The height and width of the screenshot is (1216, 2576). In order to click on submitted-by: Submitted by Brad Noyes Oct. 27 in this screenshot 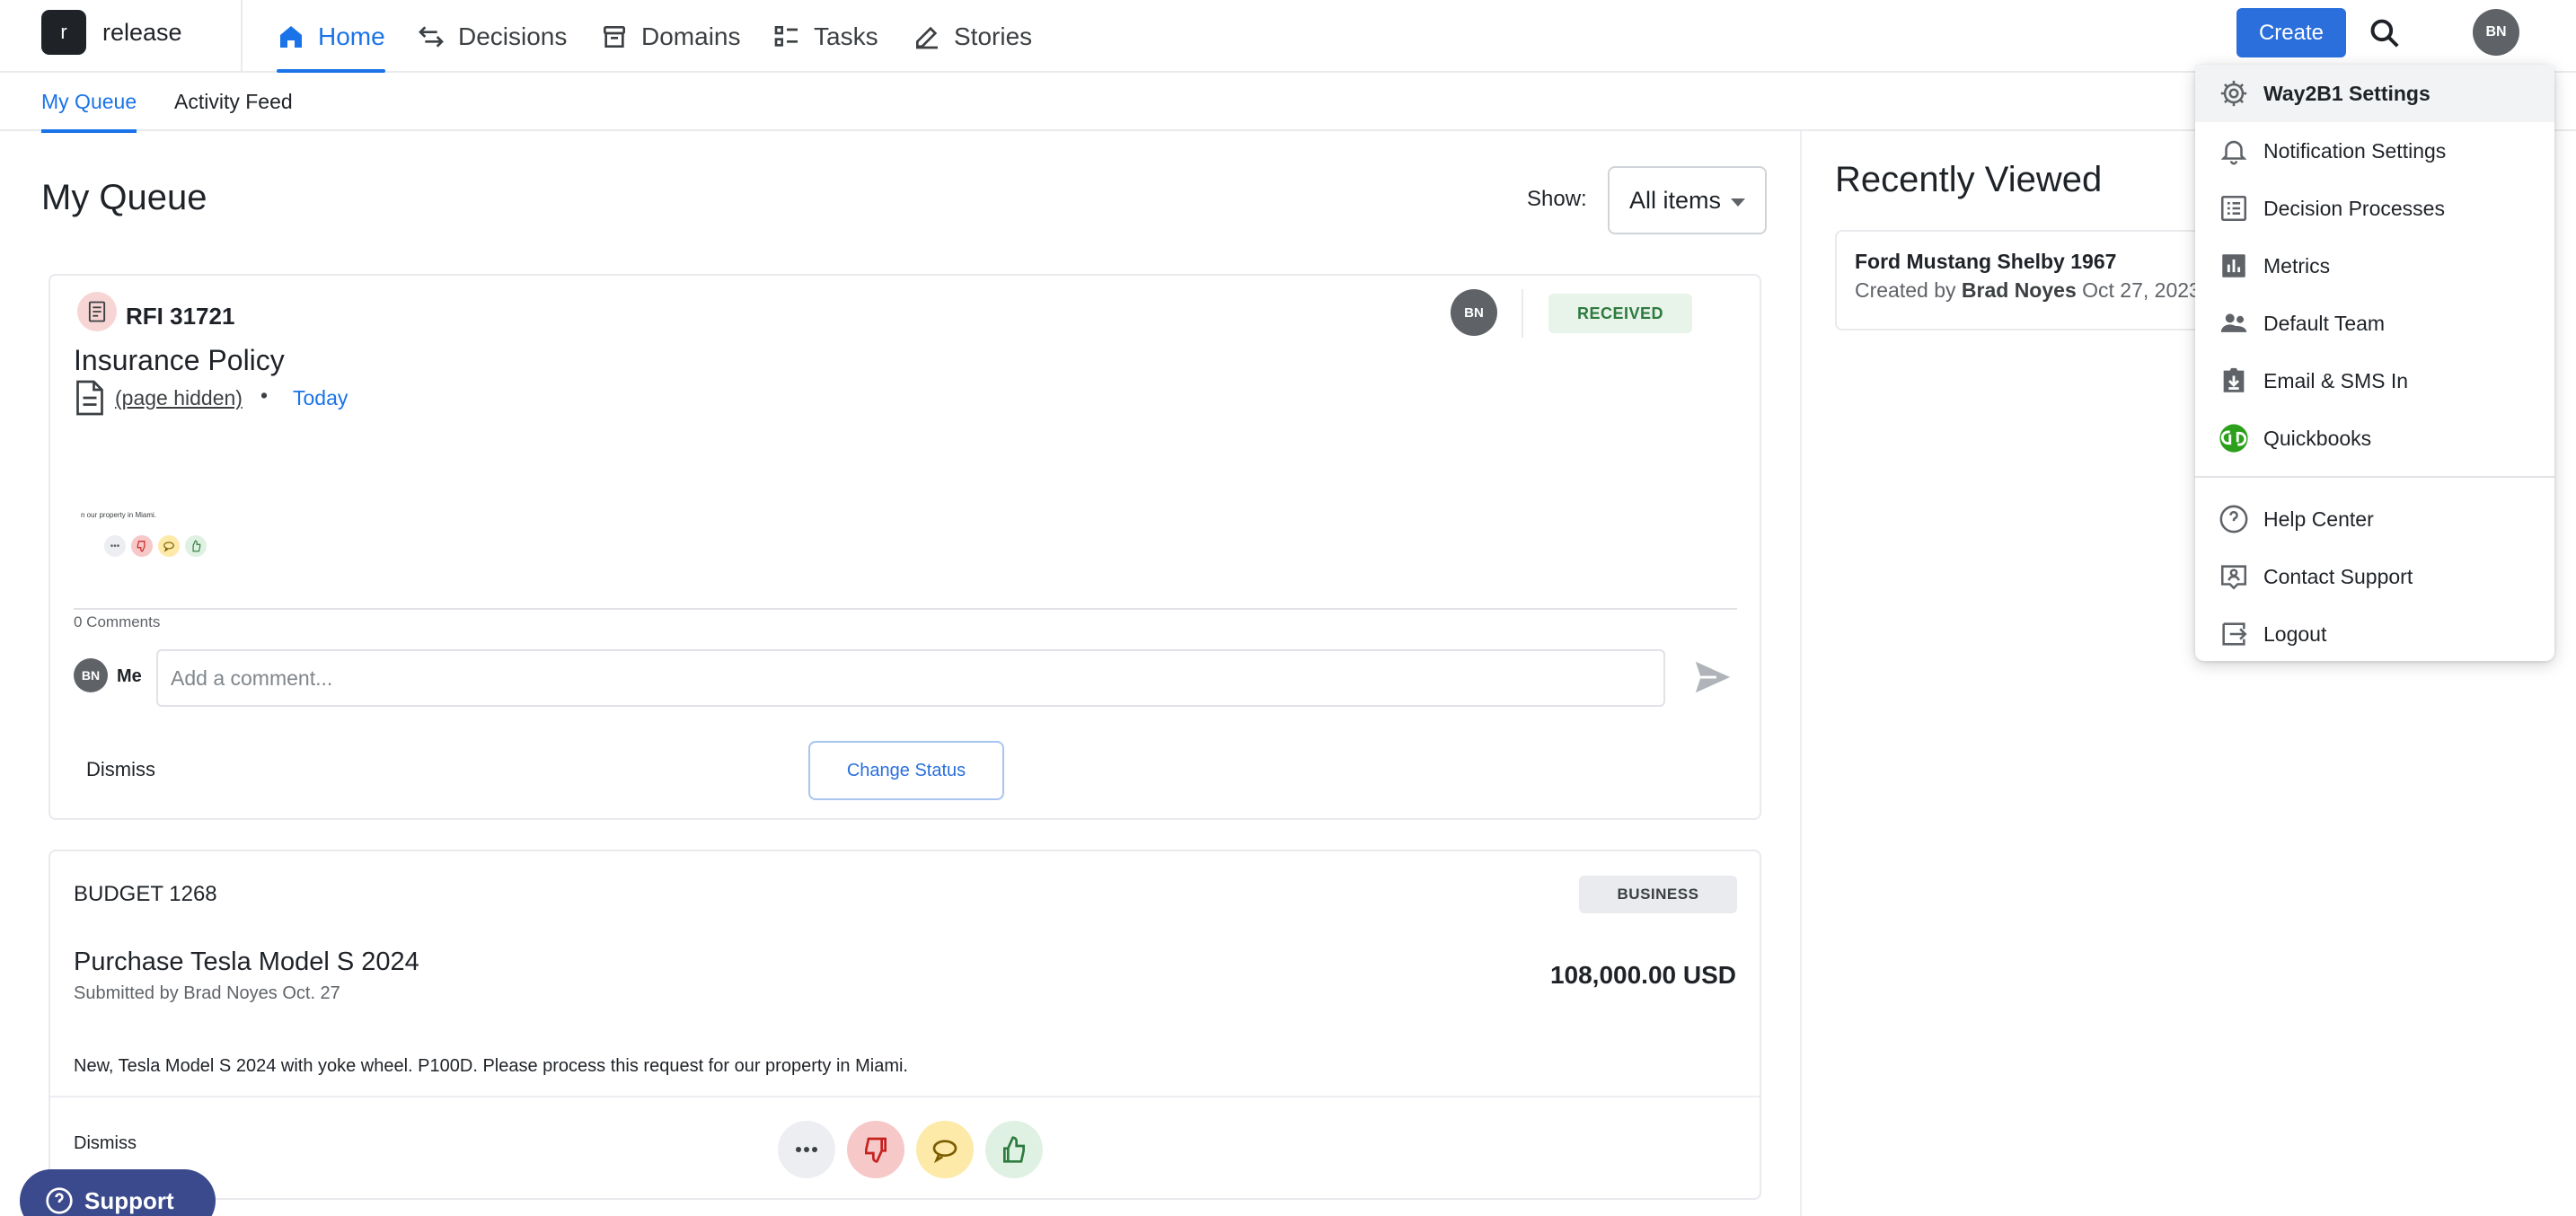, I will do `click(207, 993)`.